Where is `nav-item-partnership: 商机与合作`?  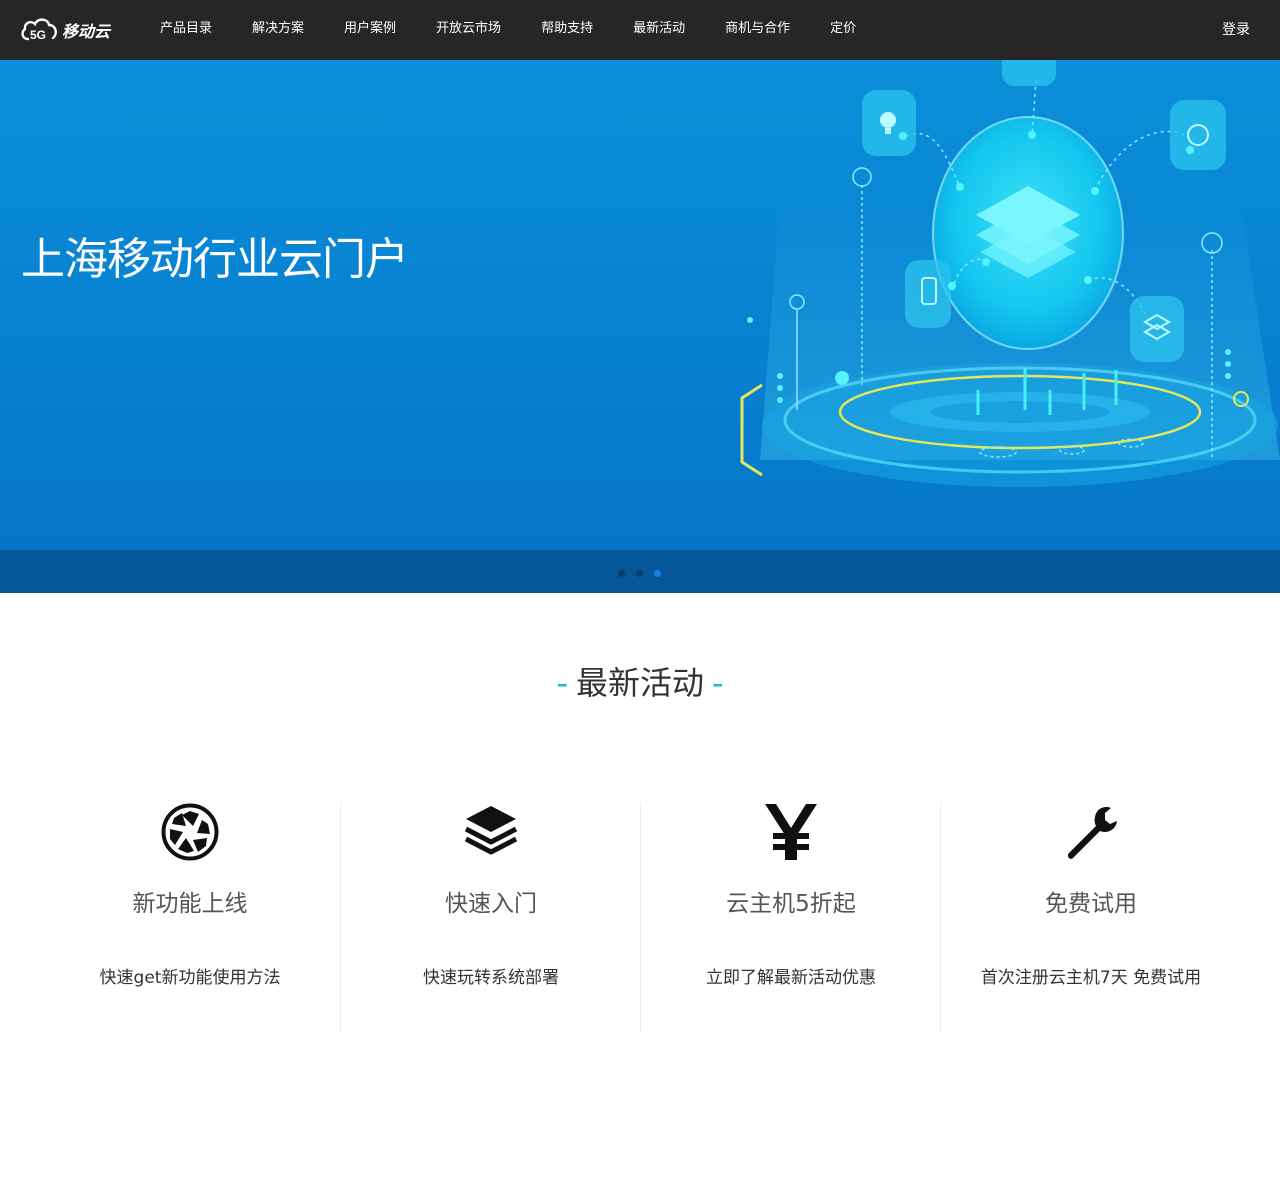
nav-item-partnership: 商机与合作 is located at coordinates (757, 30).